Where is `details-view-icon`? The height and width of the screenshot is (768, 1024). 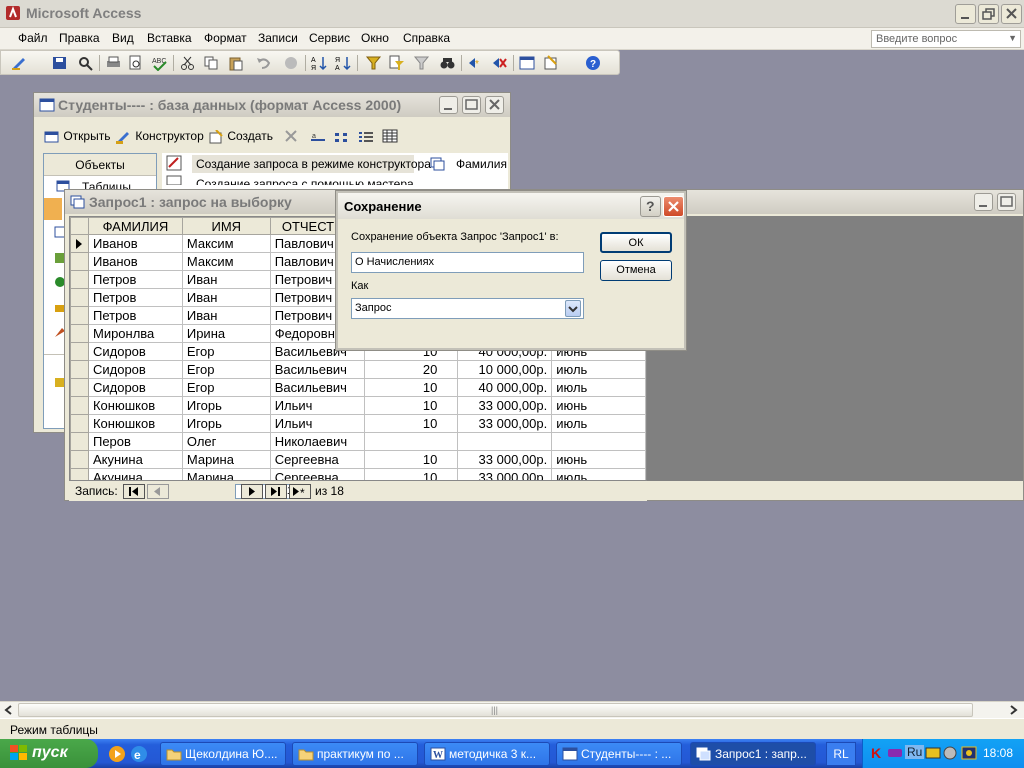 details-view-icon is located at coordinates (390, 136).